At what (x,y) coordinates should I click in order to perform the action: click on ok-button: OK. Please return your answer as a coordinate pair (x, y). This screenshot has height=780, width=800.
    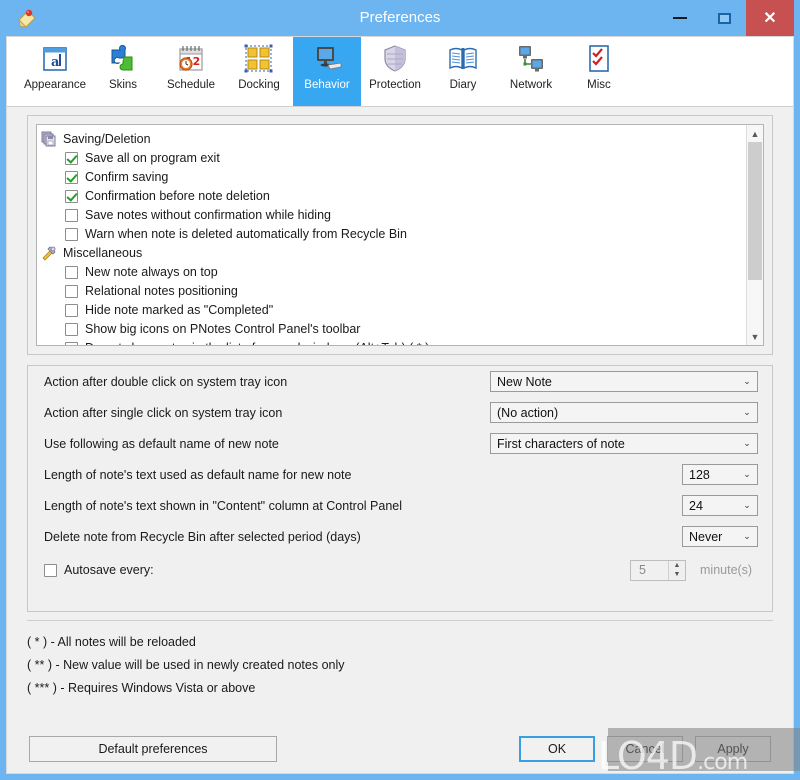
    Looking at the image, I should click on (557, 749).